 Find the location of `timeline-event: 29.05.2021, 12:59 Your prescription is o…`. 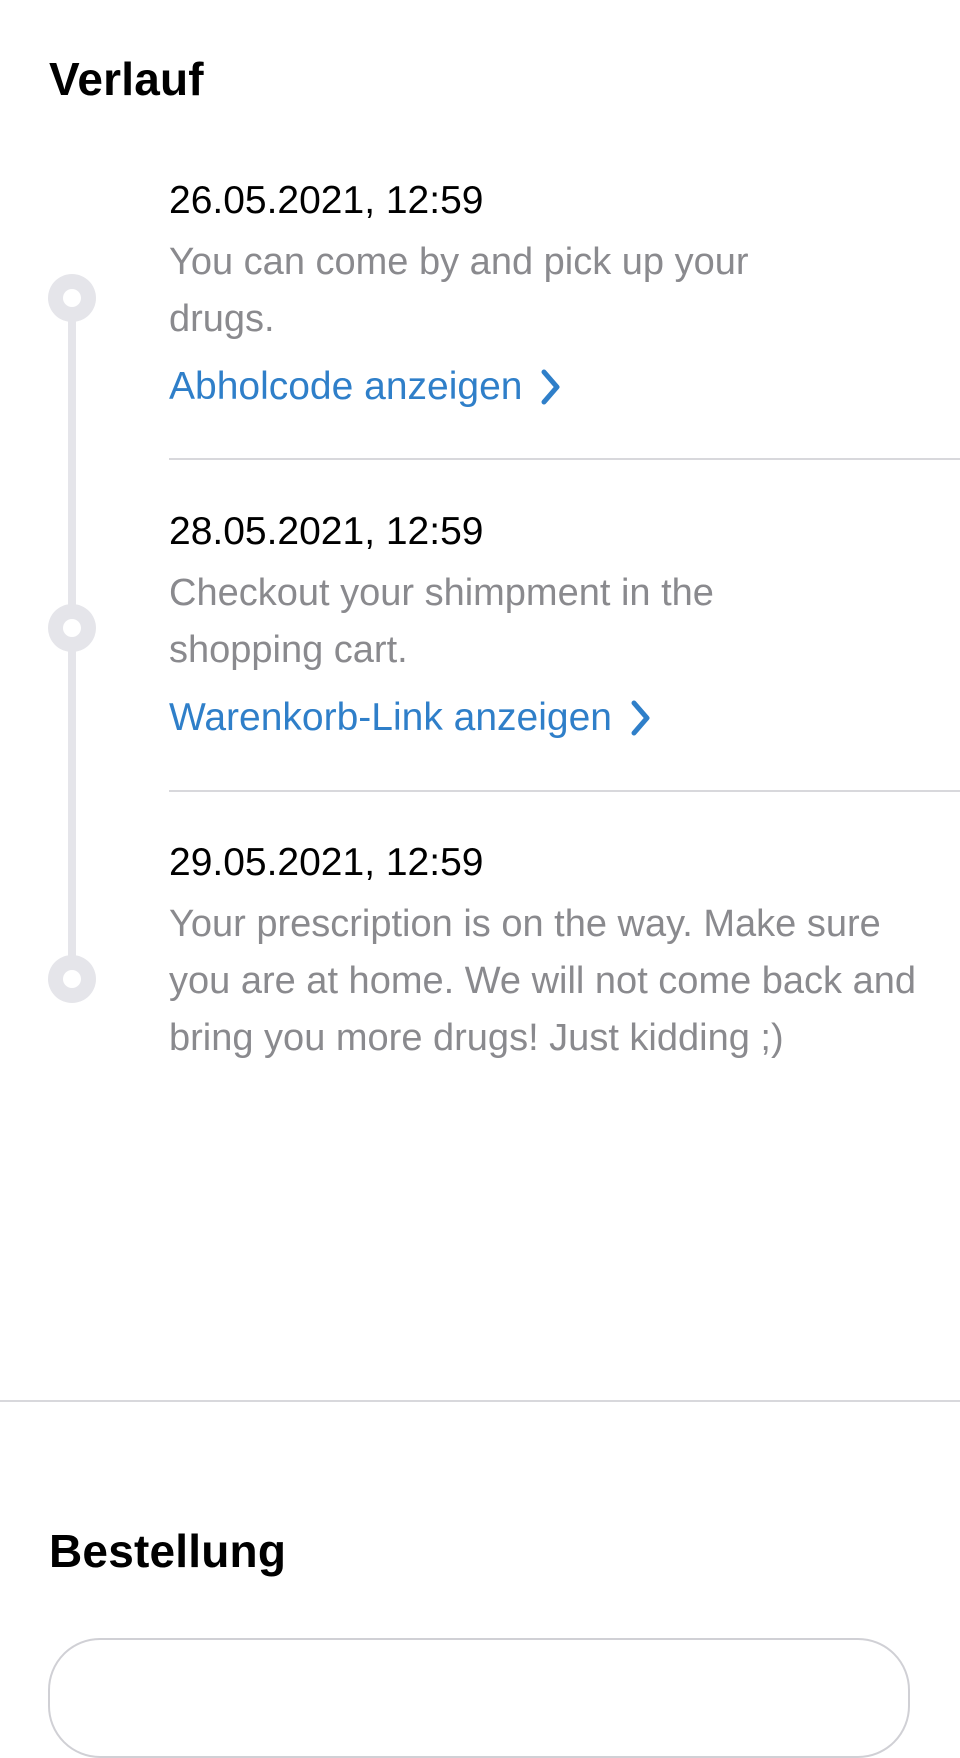

timeline-event: 29.05.2021, 12:59 Your prescription is o… is located at coordinates (564, 953).